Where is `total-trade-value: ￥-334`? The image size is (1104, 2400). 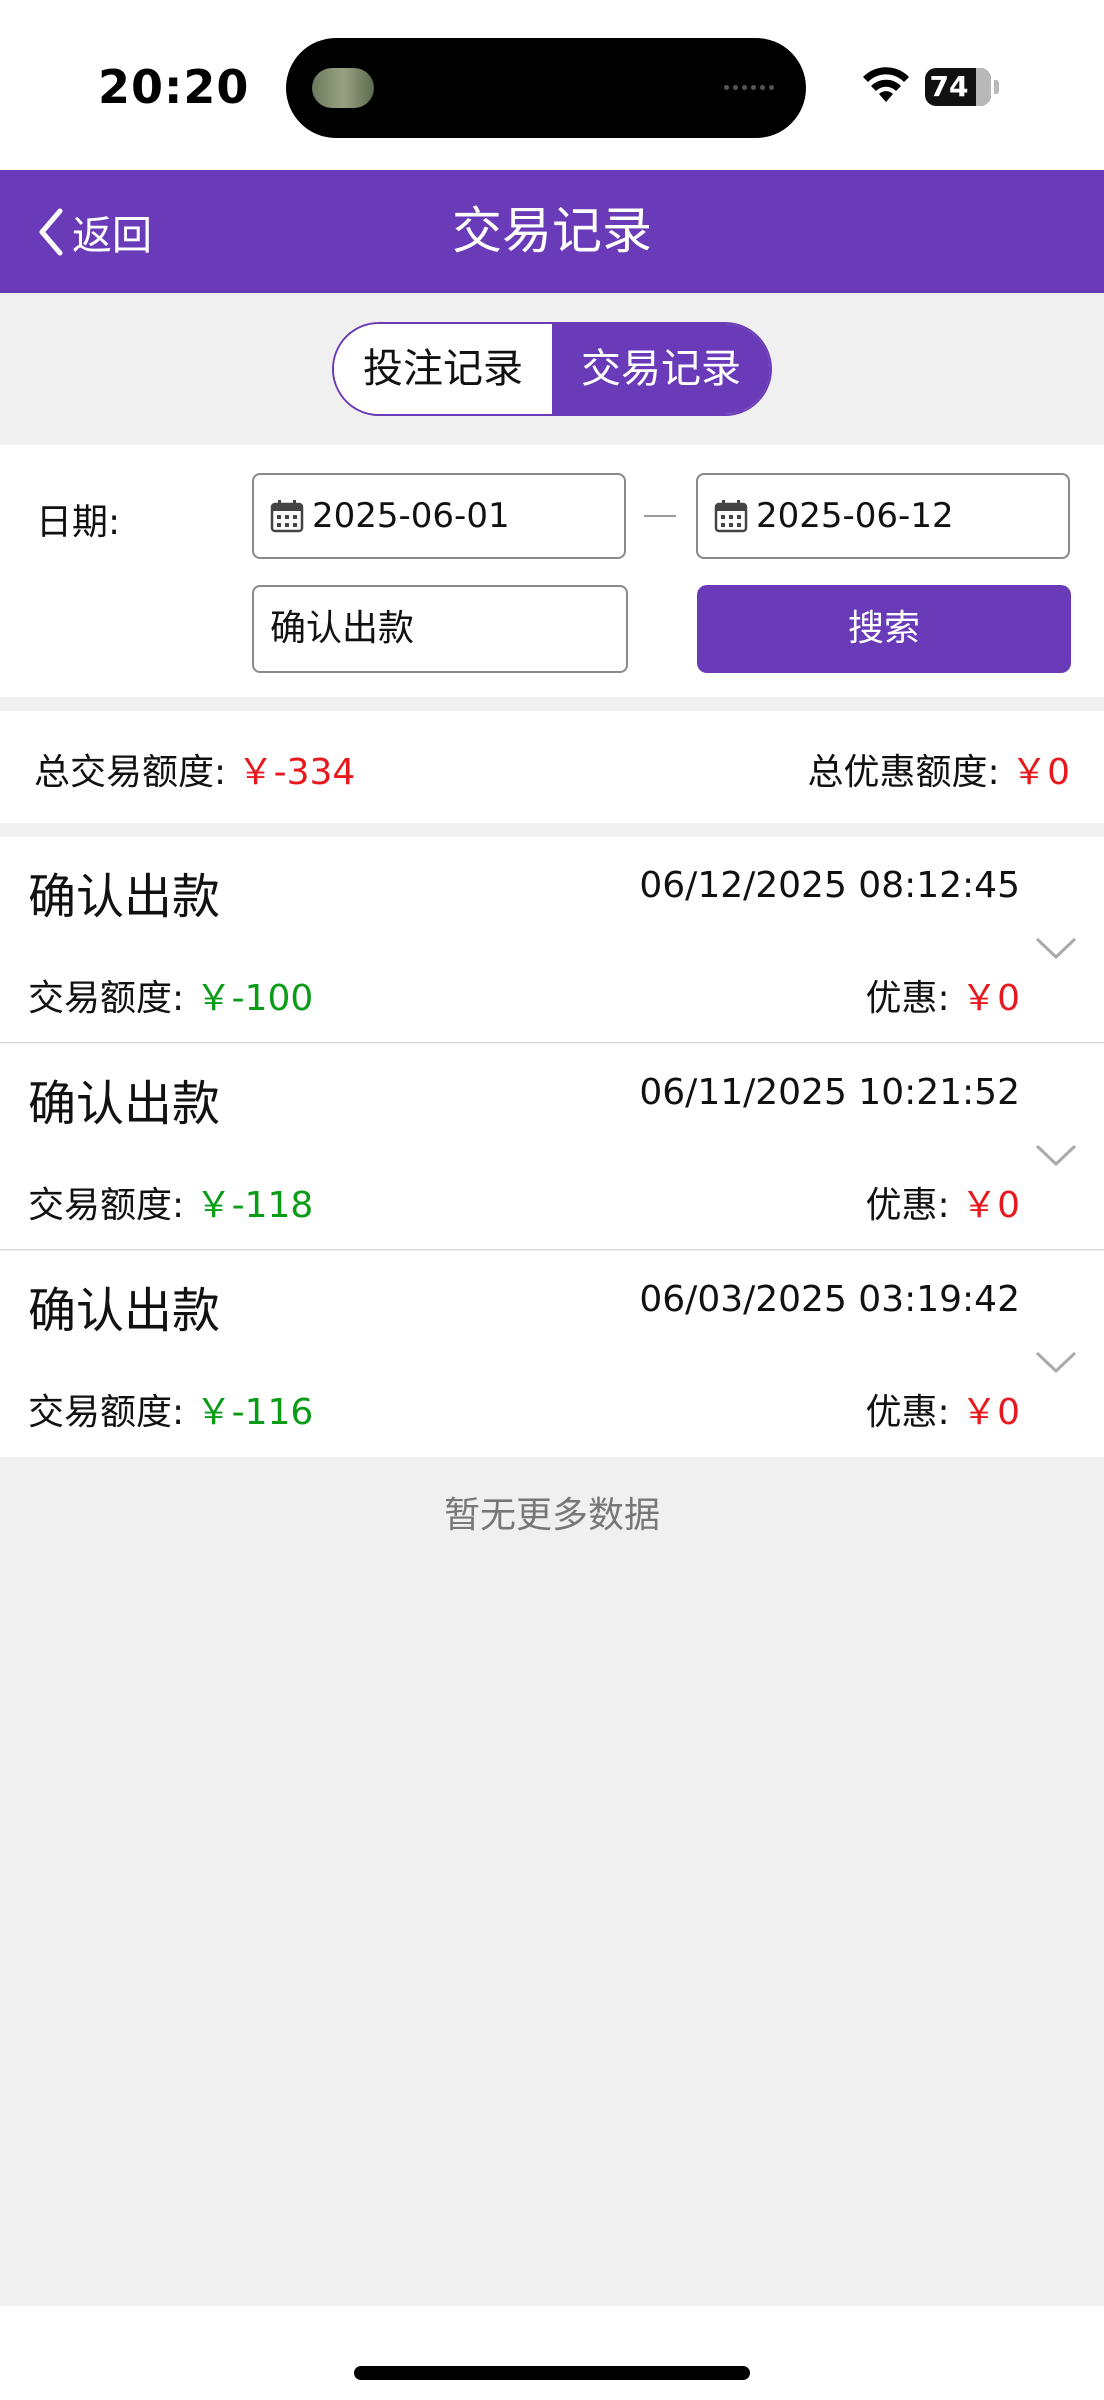 total-trade-value: ￥-334 is located at coordinates (296, 772).